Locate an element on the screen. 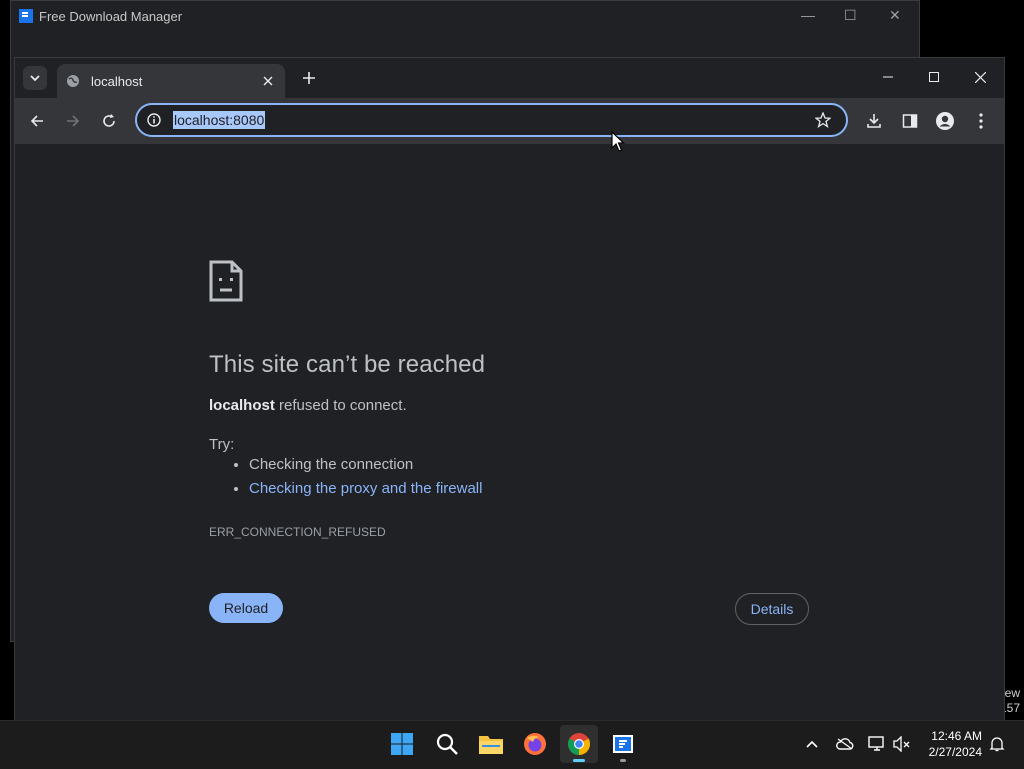 This screenshot has width=1024, height=769. downloads-button is located at coordinates (874, 121).